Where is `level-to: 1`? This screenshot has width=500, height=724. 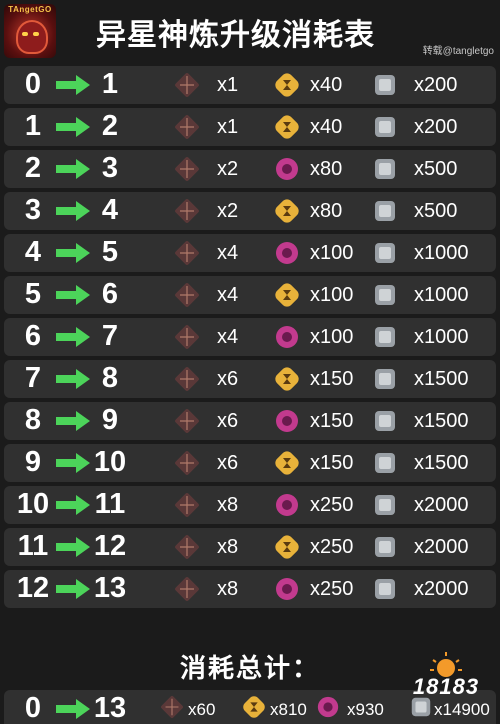 level-to: 1 is located at coordinates (110, 84).